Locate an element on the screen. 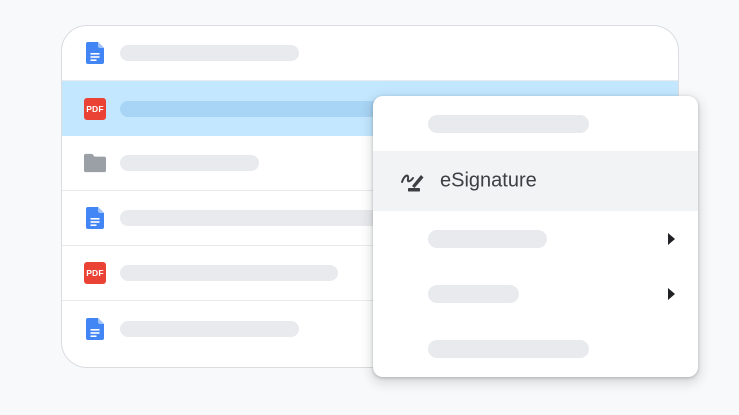 This screenshot has height=415, width=739. menu-item-esignature: eSignature is located at coordinates (535, 181).